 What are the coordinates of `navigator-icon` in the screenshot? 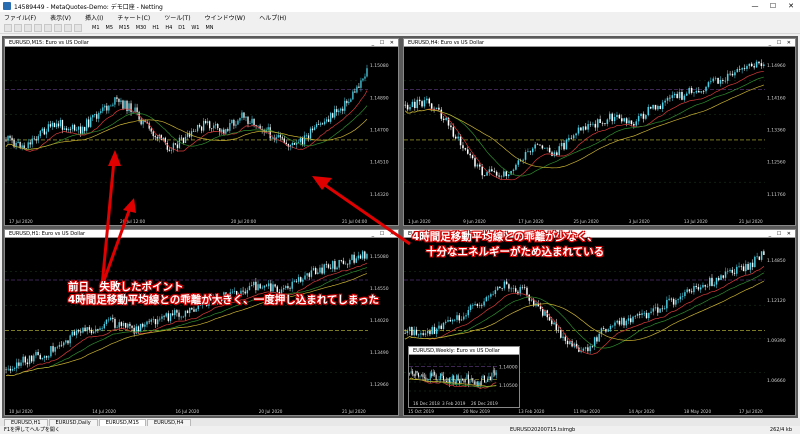 It's located at (38, 27).